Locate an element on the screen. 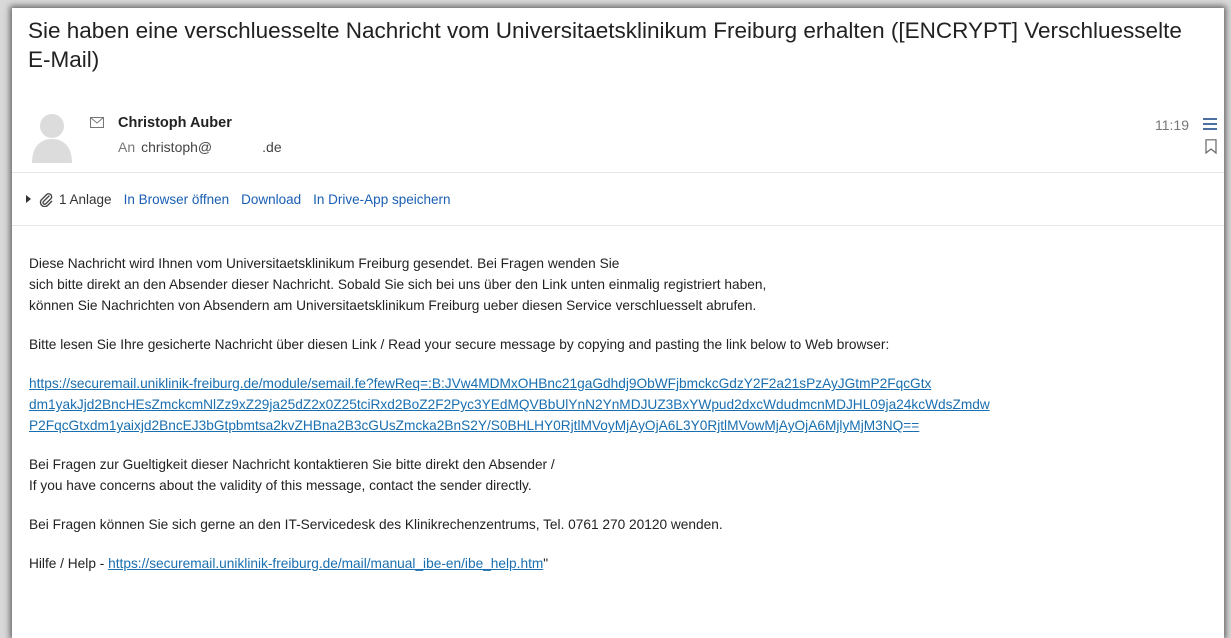  to-label: An is located at coordinates (127, 147).